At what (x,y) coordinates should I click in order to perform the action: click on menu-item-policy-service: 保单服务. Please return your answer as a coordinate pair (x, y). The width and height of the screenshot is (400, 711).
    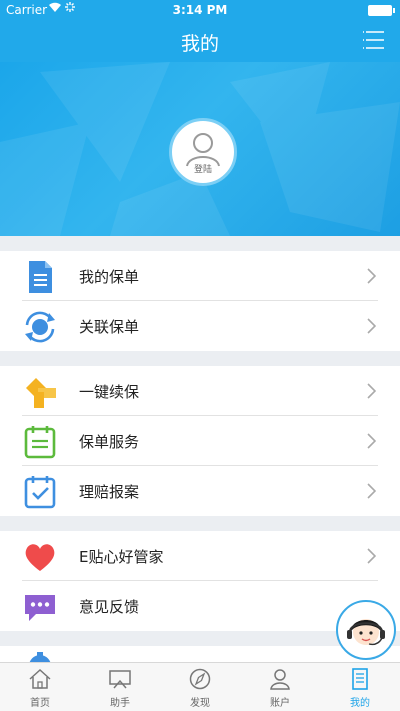
    Looking at the image, I should click on (200, 441).